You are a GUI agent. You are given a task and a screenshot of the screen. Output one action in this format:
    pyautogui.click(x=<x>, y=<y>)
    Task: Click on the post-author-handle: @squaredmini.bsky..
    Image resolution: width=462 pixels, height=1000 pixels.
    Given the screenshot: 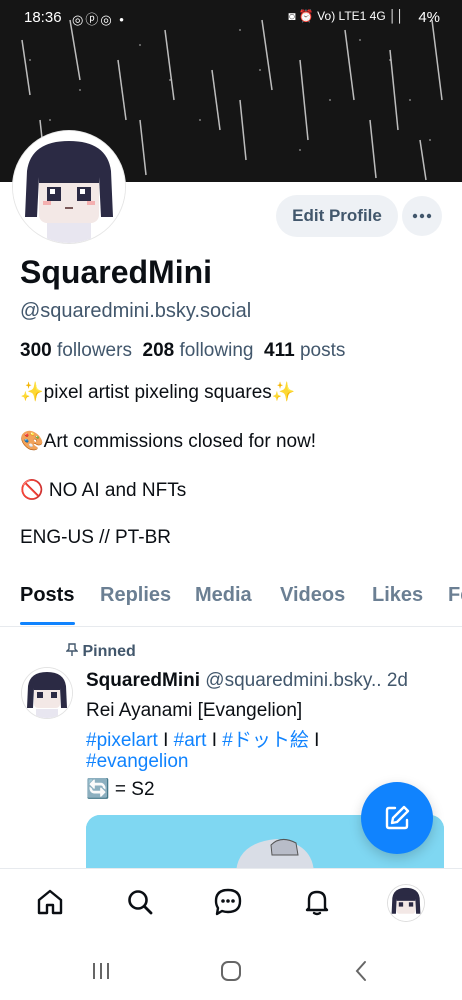 What is the action you would take?
    pyautogui.click(x=293, y=680)
    